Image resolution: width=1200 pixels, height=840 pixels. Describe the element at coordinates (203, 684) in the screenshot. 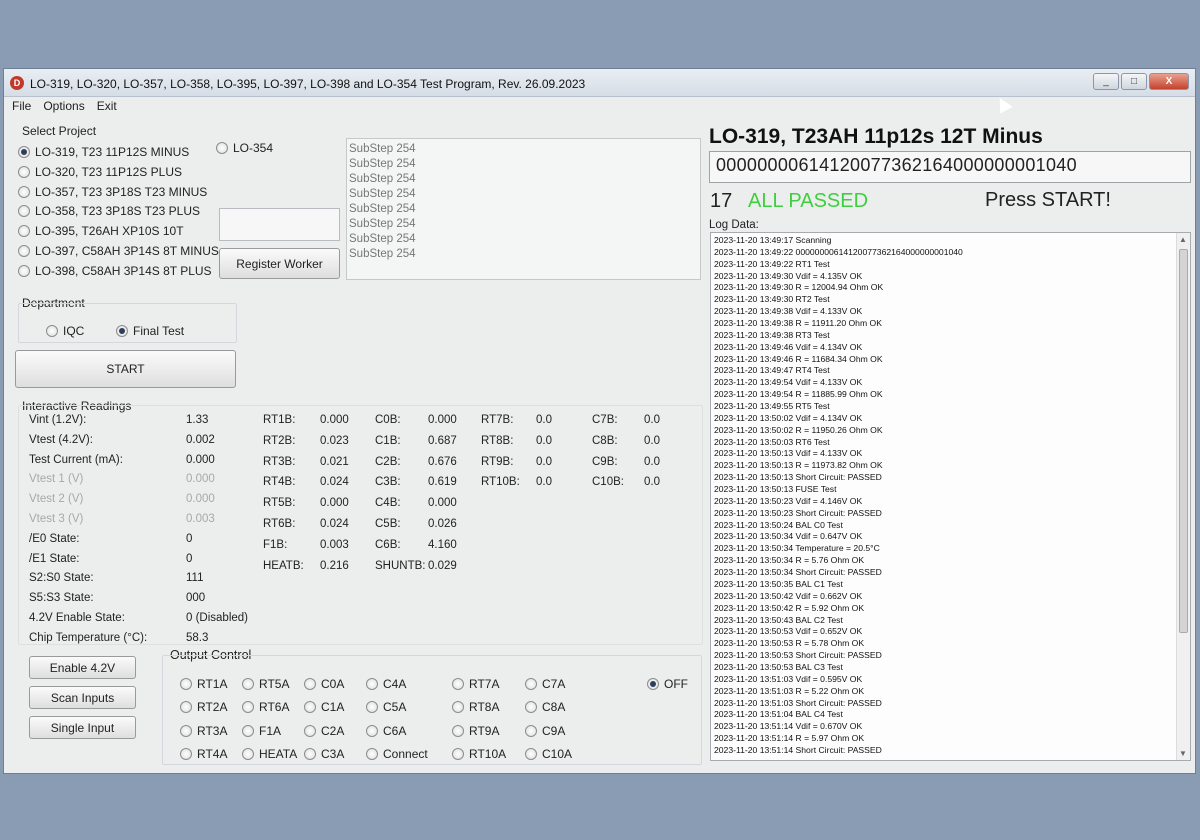

I see `output-radio: RT1A` at that location.